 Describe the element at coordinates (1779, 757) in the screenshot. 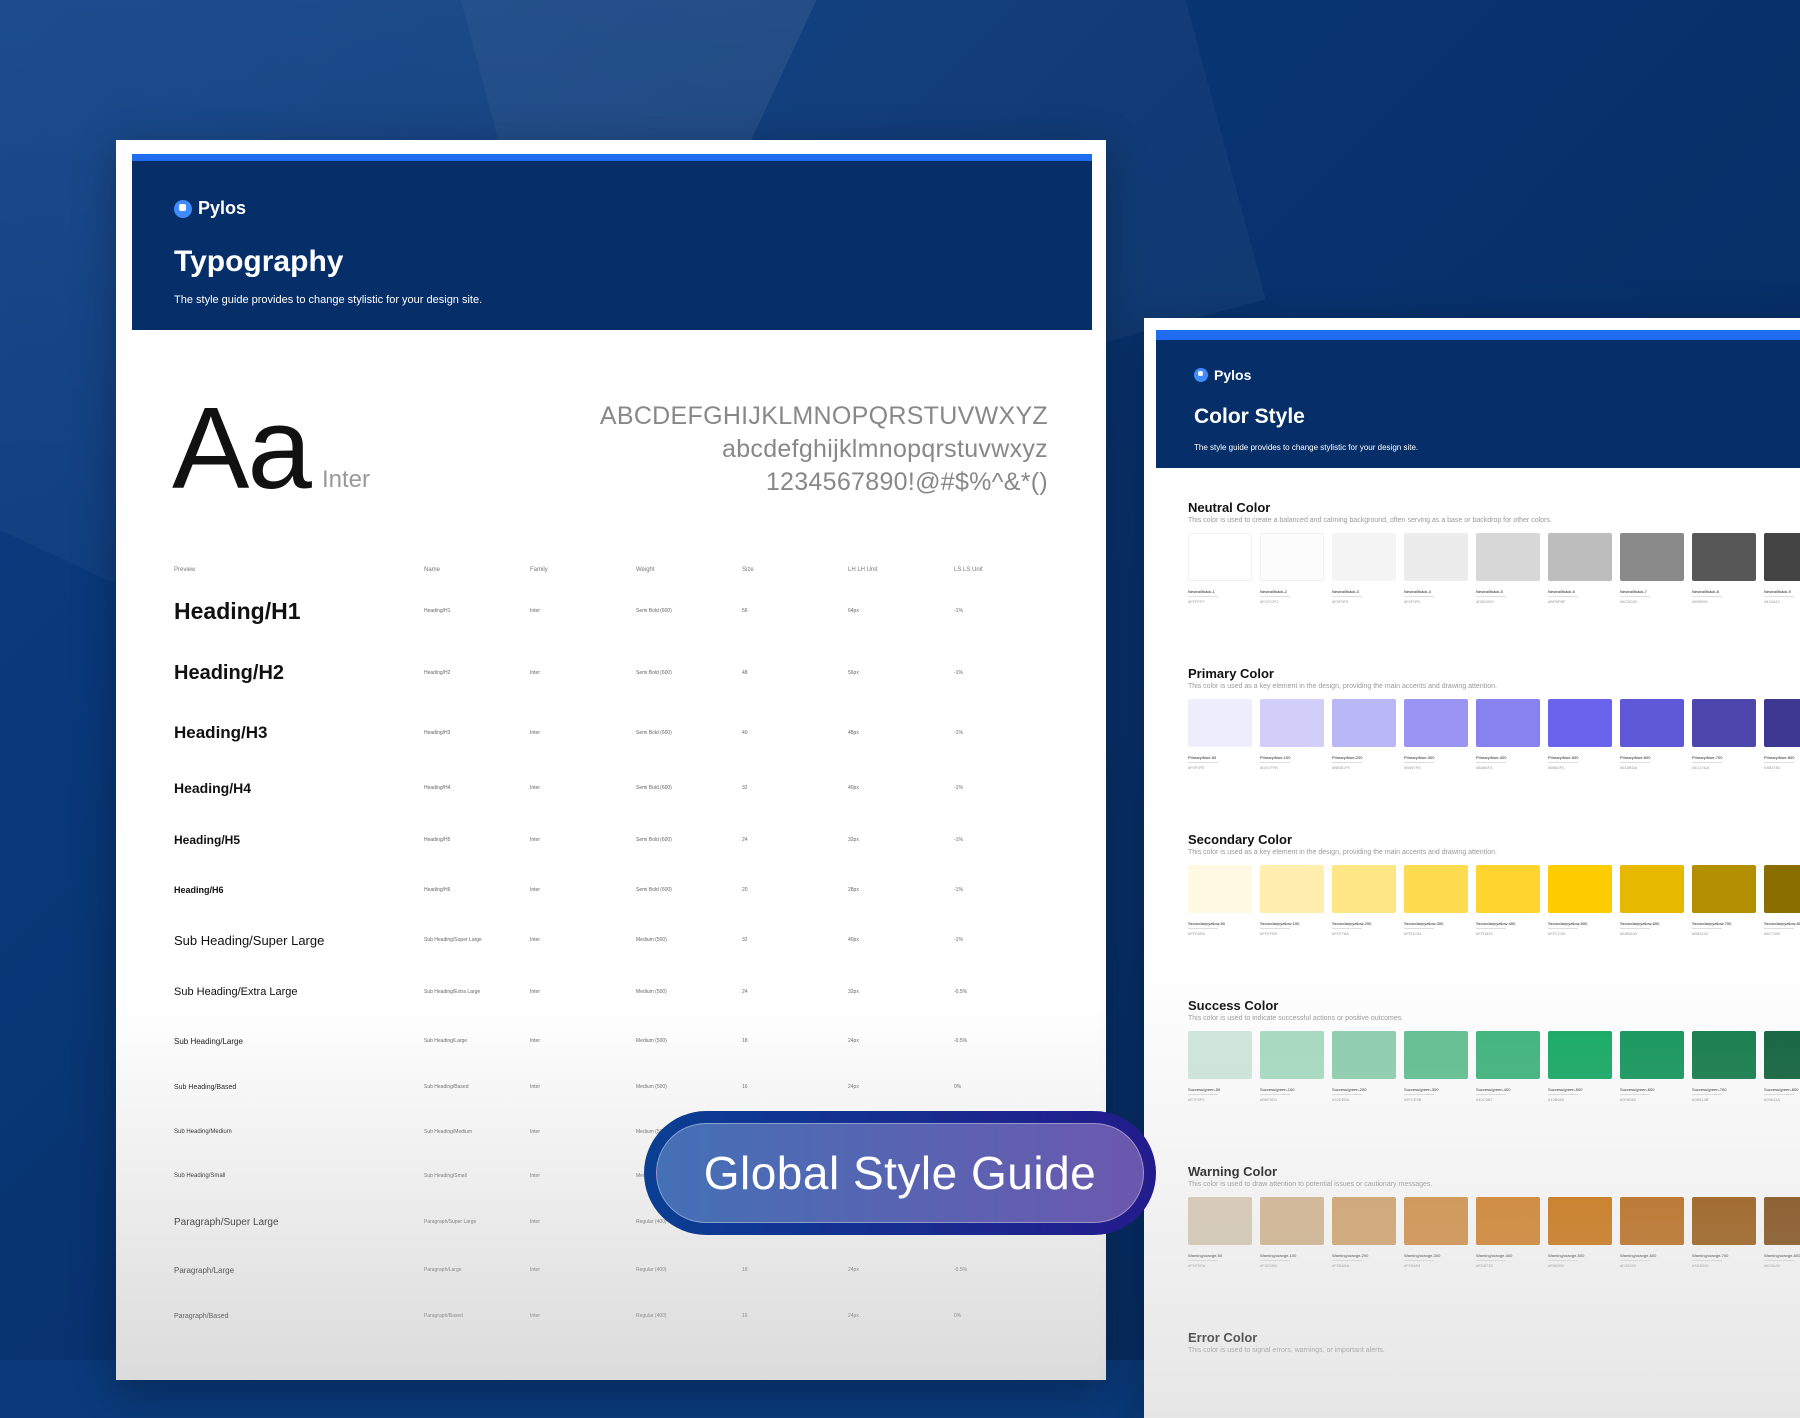

I see `swatch-name: Primary/blue-800` at that location.